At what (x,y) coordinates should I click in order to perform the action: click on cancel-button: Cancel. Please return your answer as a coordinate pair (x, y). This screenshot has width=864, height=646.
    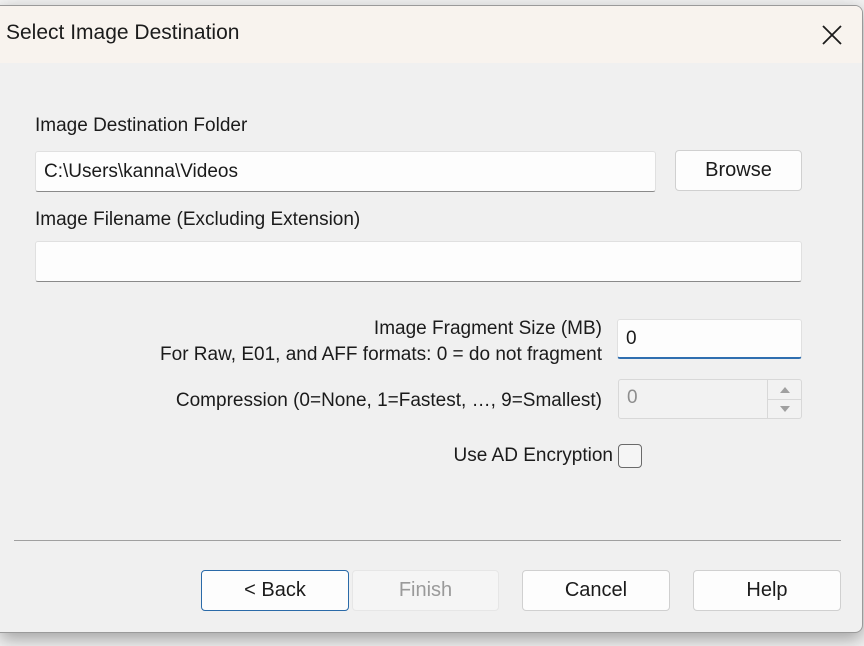
    Looking at the image, I should click on (596, 590).